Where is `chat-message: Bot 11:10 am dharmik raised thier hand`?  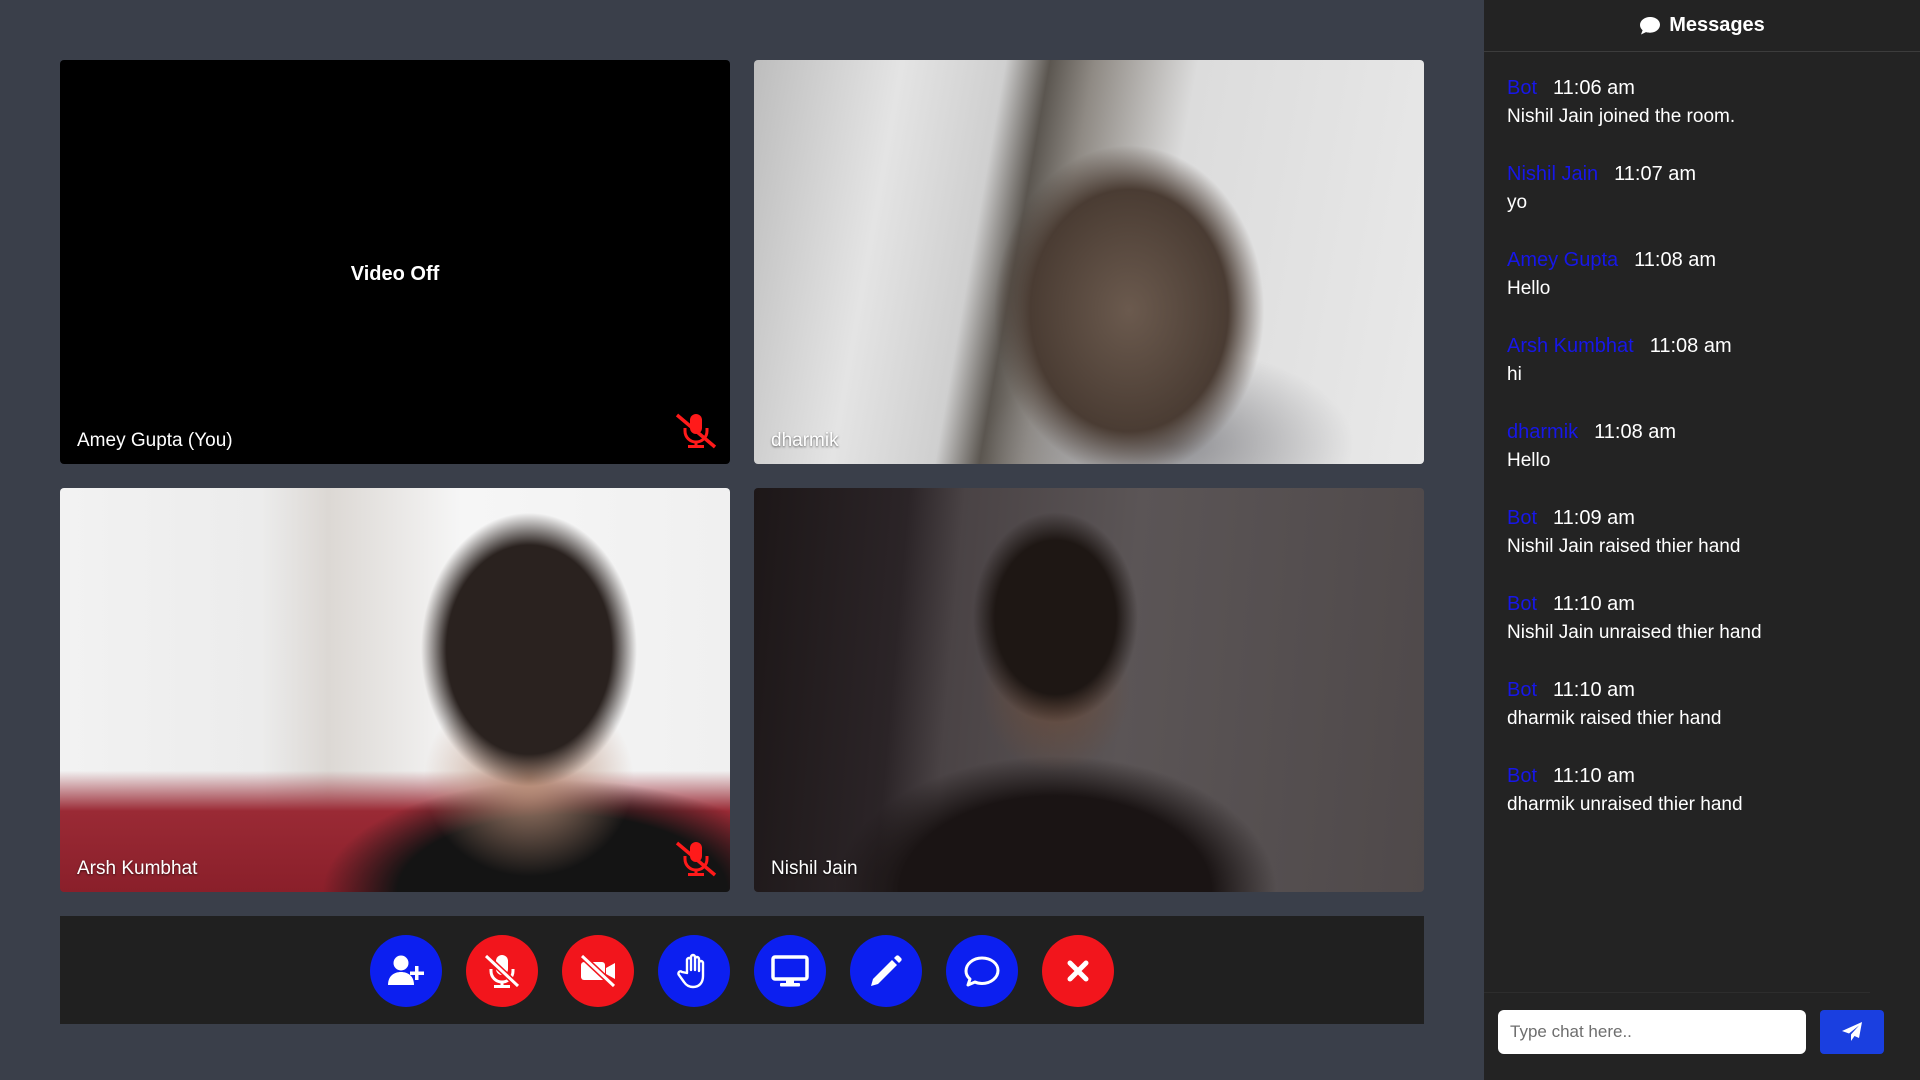
chat-message: Bot 11:10 am dharmik raised thier hand is located at coordinates (1713, 719).